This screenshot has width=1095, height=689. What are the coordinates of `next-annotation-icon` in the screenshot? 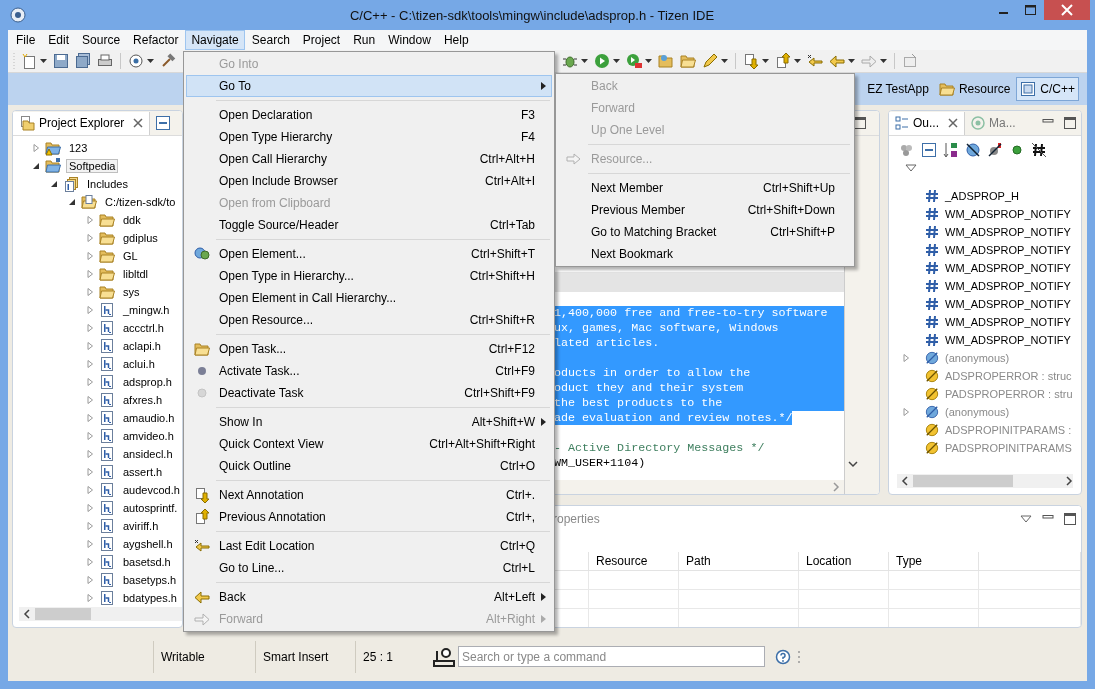 It's located at (751, 61).